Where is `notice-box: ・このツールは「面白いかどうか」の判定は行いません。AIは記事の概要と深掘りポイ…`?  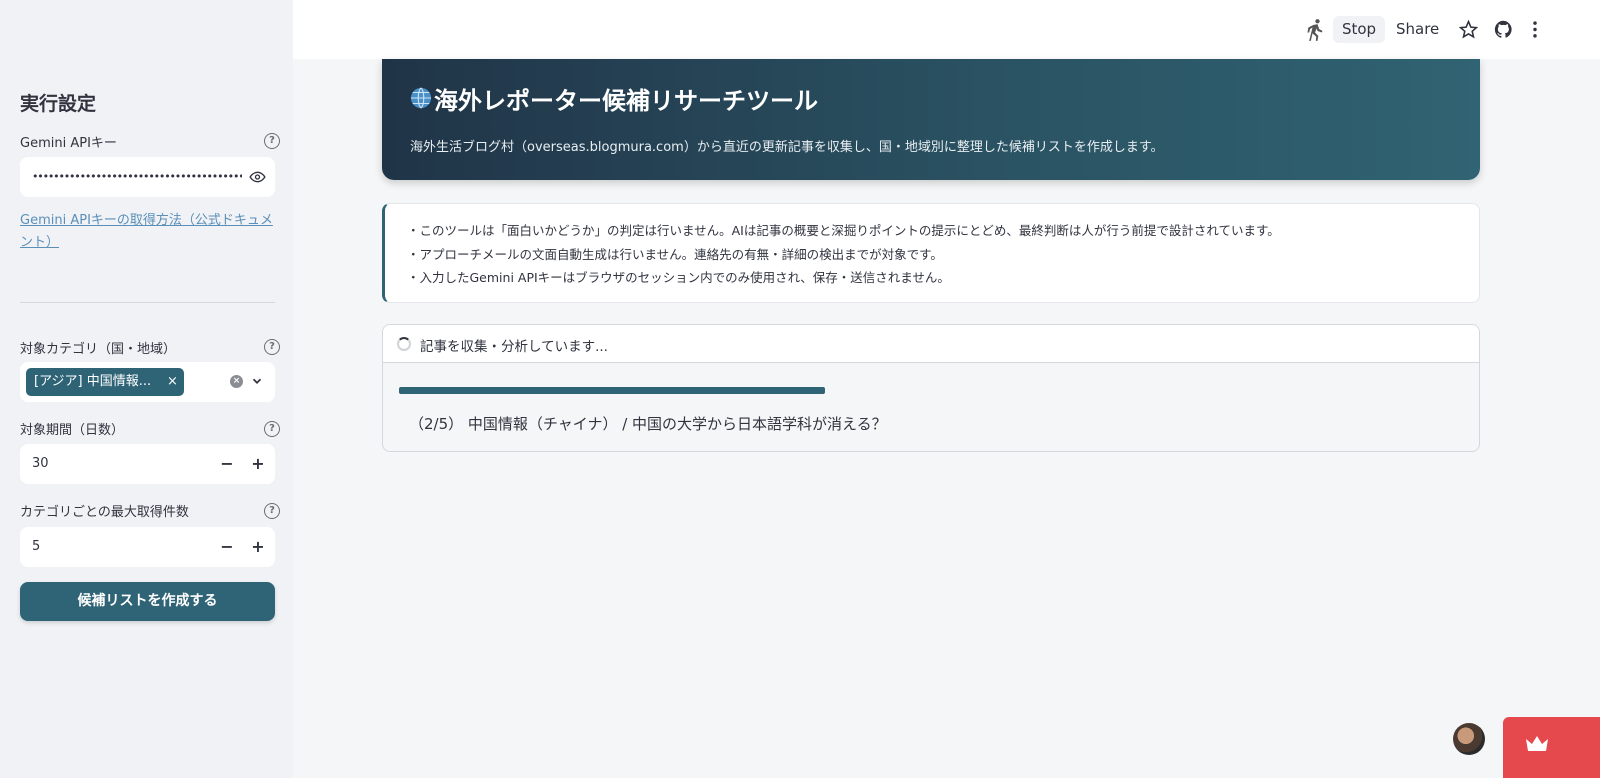
notice-box: ・このツールは「面白いかどうか」の判定は行いません。AIは記事の概要と深掘りポイ… is located at coordinates (931, 253).